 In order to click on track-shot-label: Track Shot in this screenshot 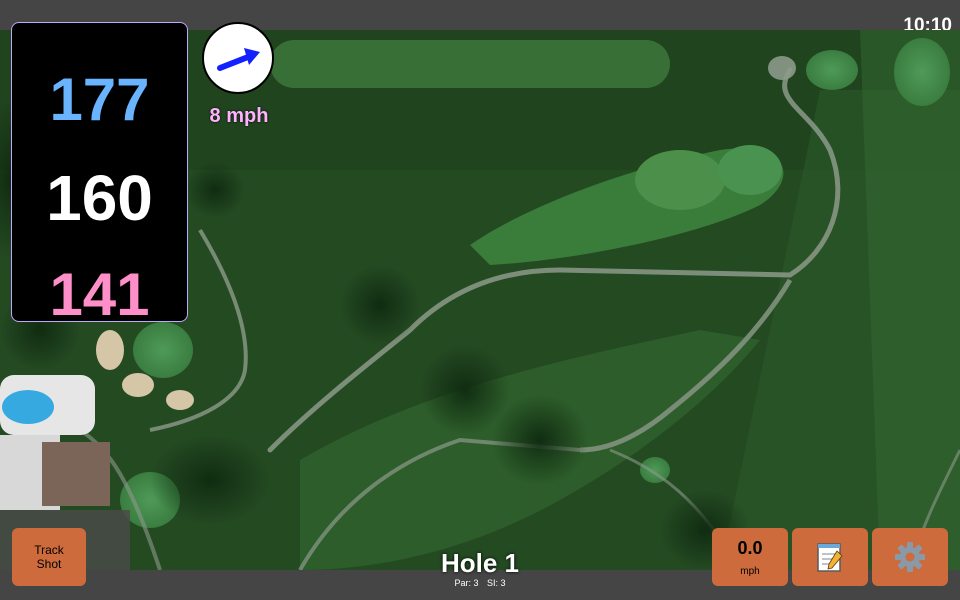, I will do `click(49, 557)`.